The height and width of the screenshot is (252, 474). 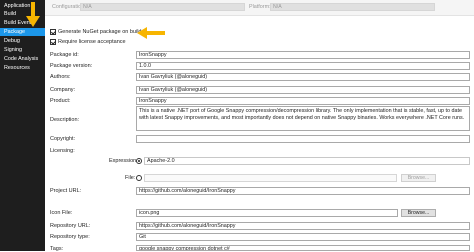 What do you see at coordinates (303, 226) in the screenshot?
I see `repository-url-input: https://github.com/aloneguid/IronSnappy` at bounding box center [303, 226].